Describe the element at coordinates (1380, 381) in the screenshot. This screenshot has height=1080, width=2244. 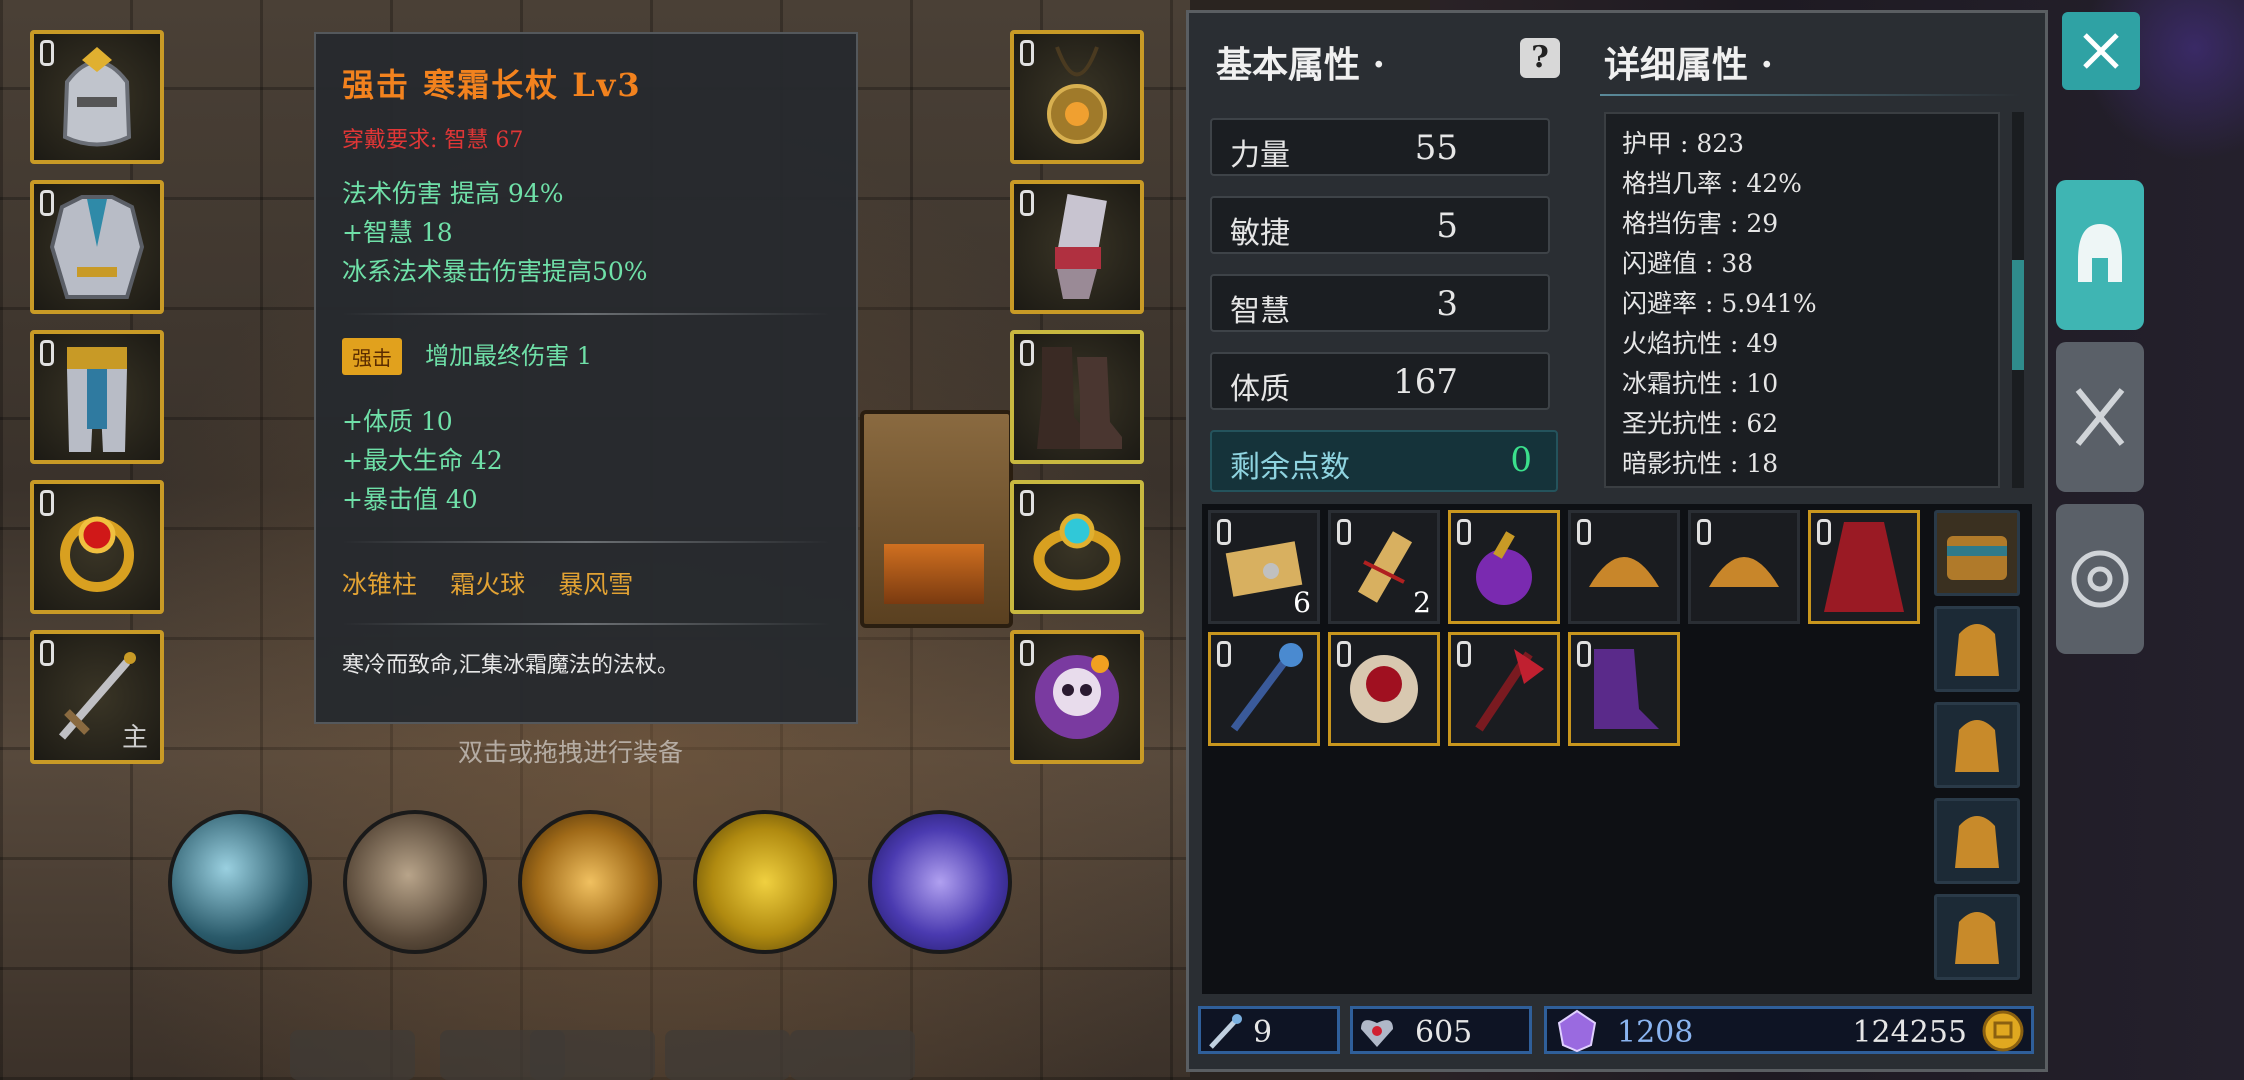
I see `stat-constitution: 体质 167` at that location.